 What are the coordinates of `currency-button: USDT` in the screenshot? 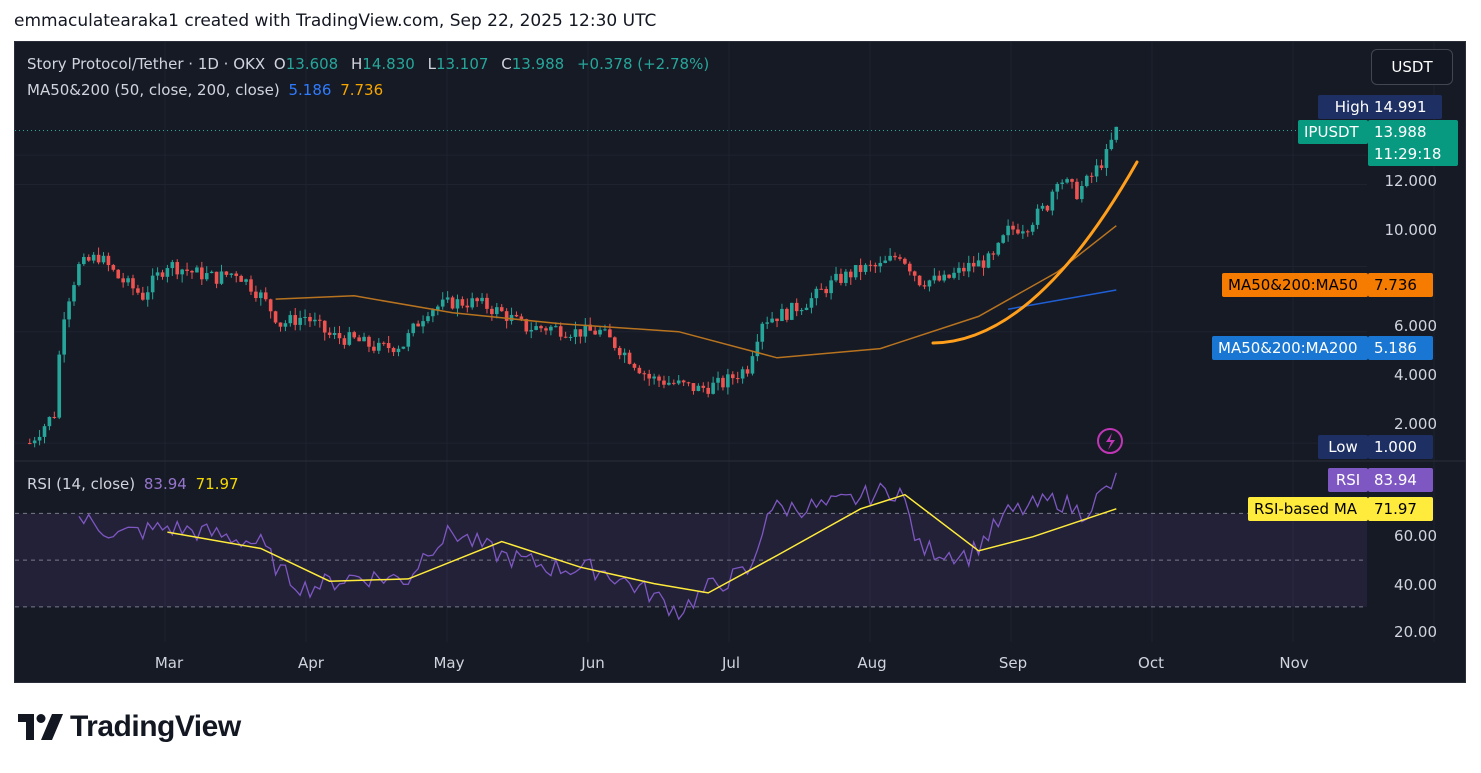 It's located at (1412, 67).